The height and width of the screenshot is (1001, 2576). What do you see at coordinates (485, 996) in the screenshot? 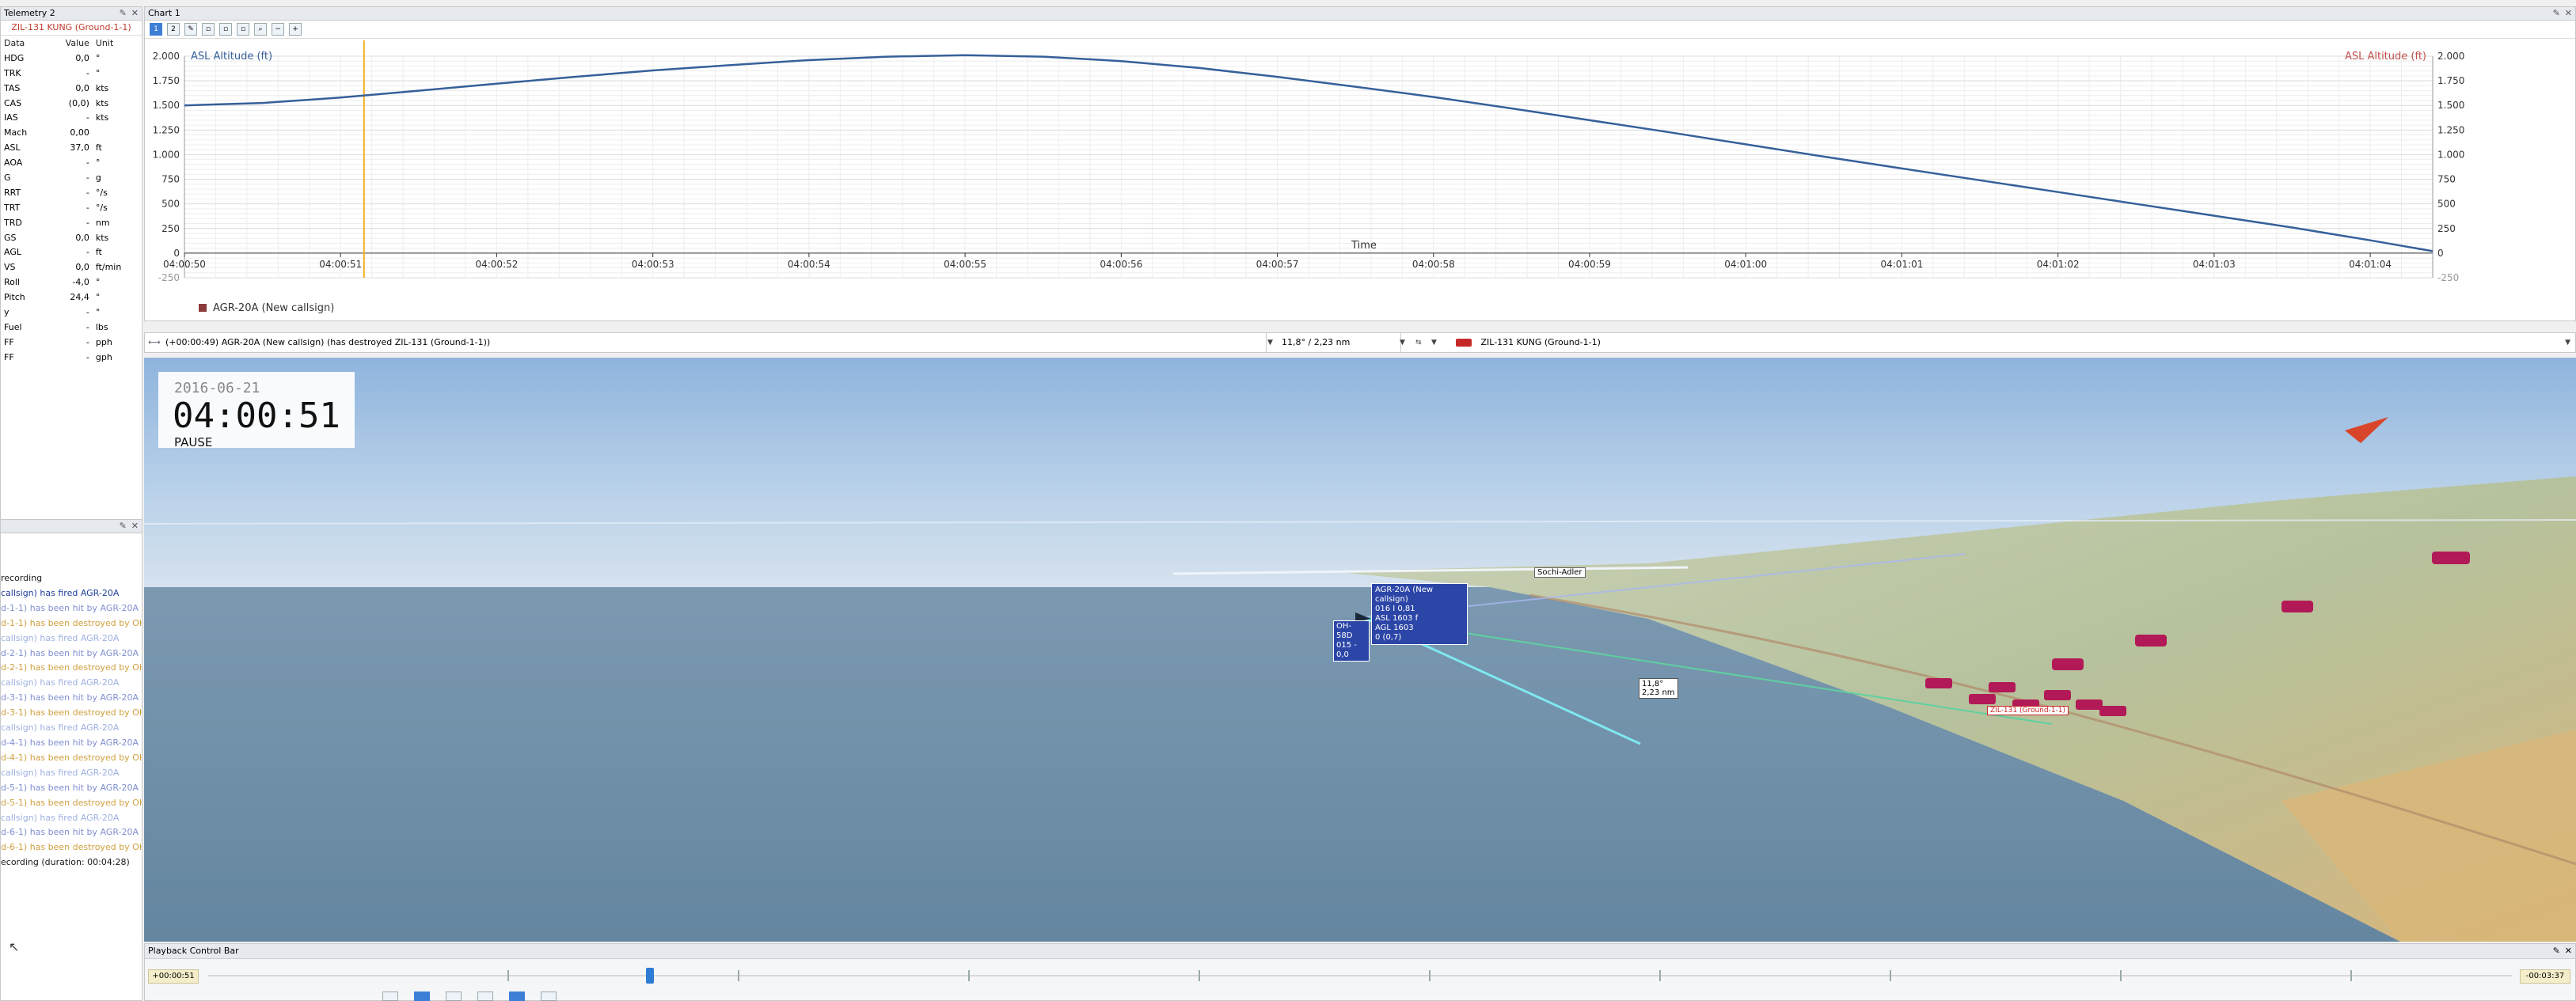
I see `loop-icon` at bounding box center [485, 996].